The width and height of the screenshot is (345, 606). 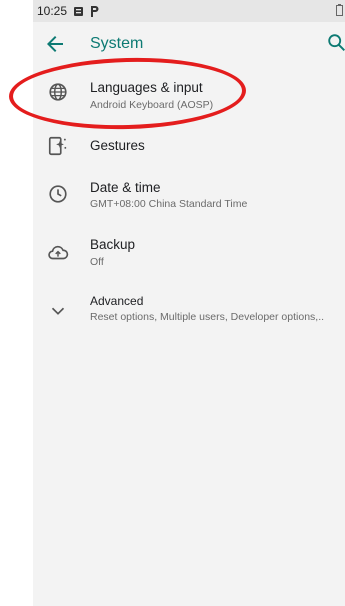 I want to click on chevron-down-icon, so click(x=59, y=312).